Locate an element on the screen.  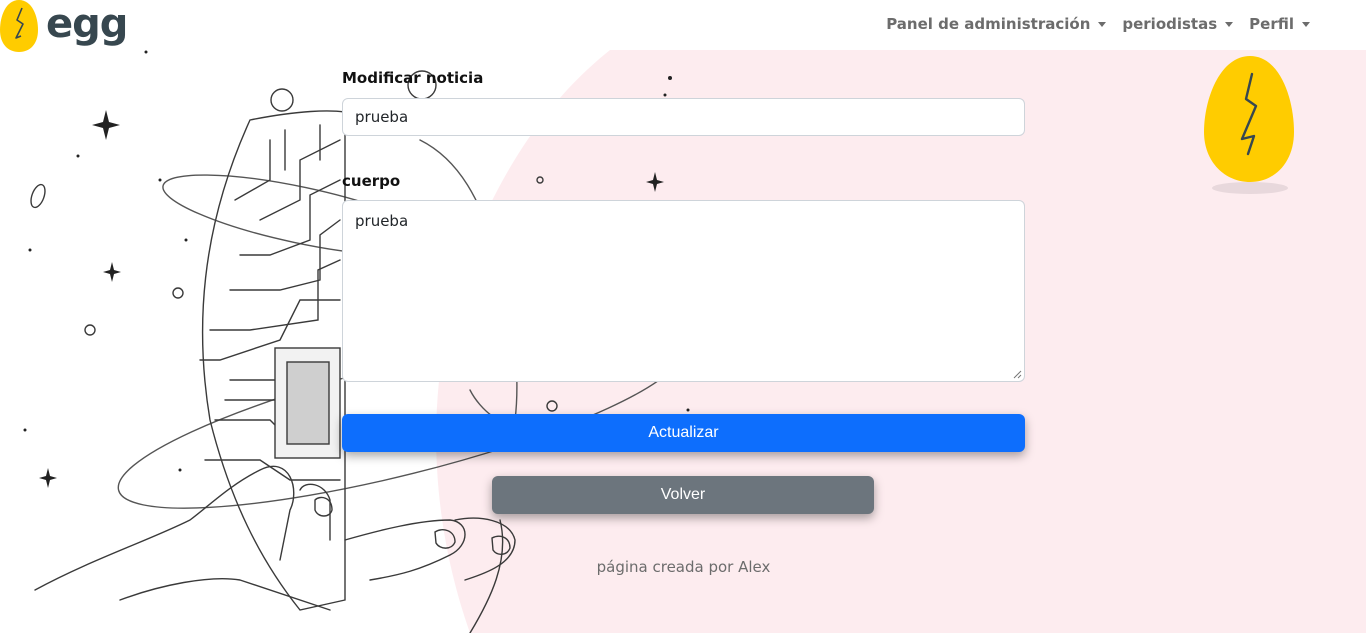
egg-illustration is located at coordinates (1249, 125).